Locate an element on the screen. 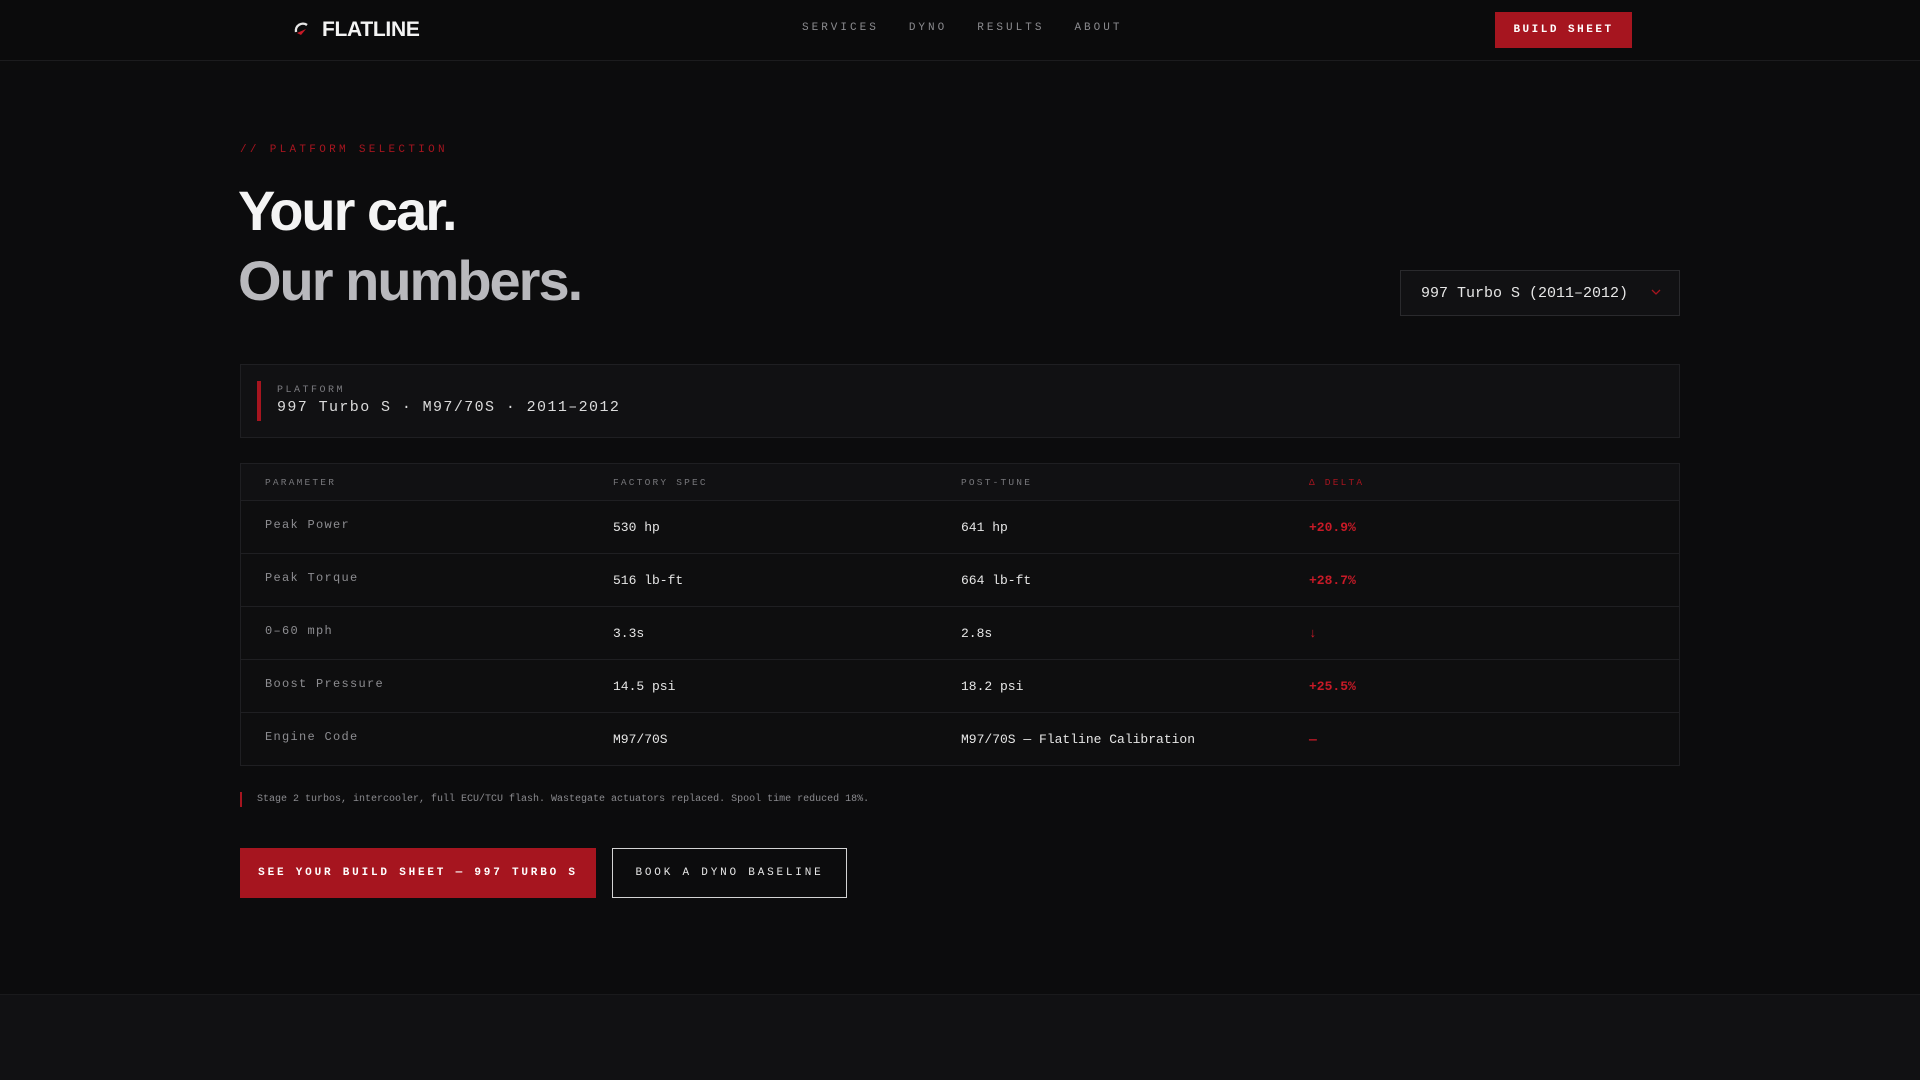 The height and width of the screenshot is (1080, 1920). platform-select-value: 997 Turbo S (2011–2012) is located at coordinates (1525, 293).